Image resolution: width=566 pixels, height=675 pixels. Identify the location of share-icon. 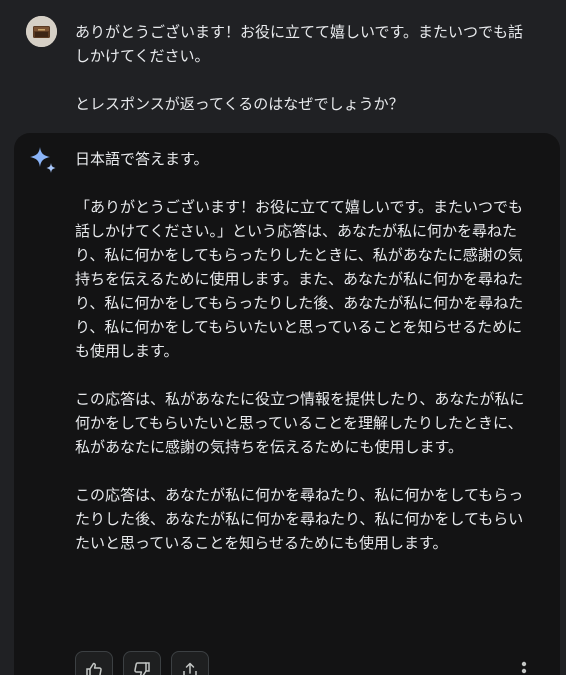
(190, 668).